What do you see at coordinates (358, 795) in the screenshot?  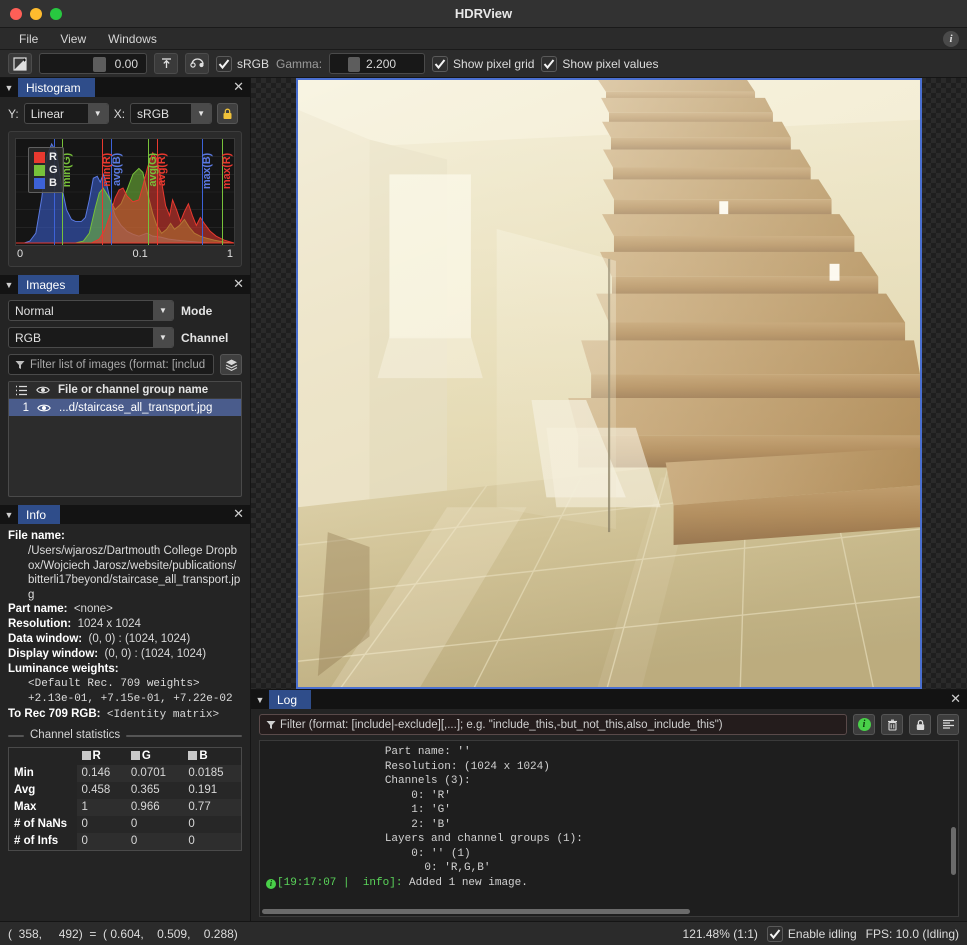 I see `log-line: 0: 'R'` at bounding box center [358, 795].